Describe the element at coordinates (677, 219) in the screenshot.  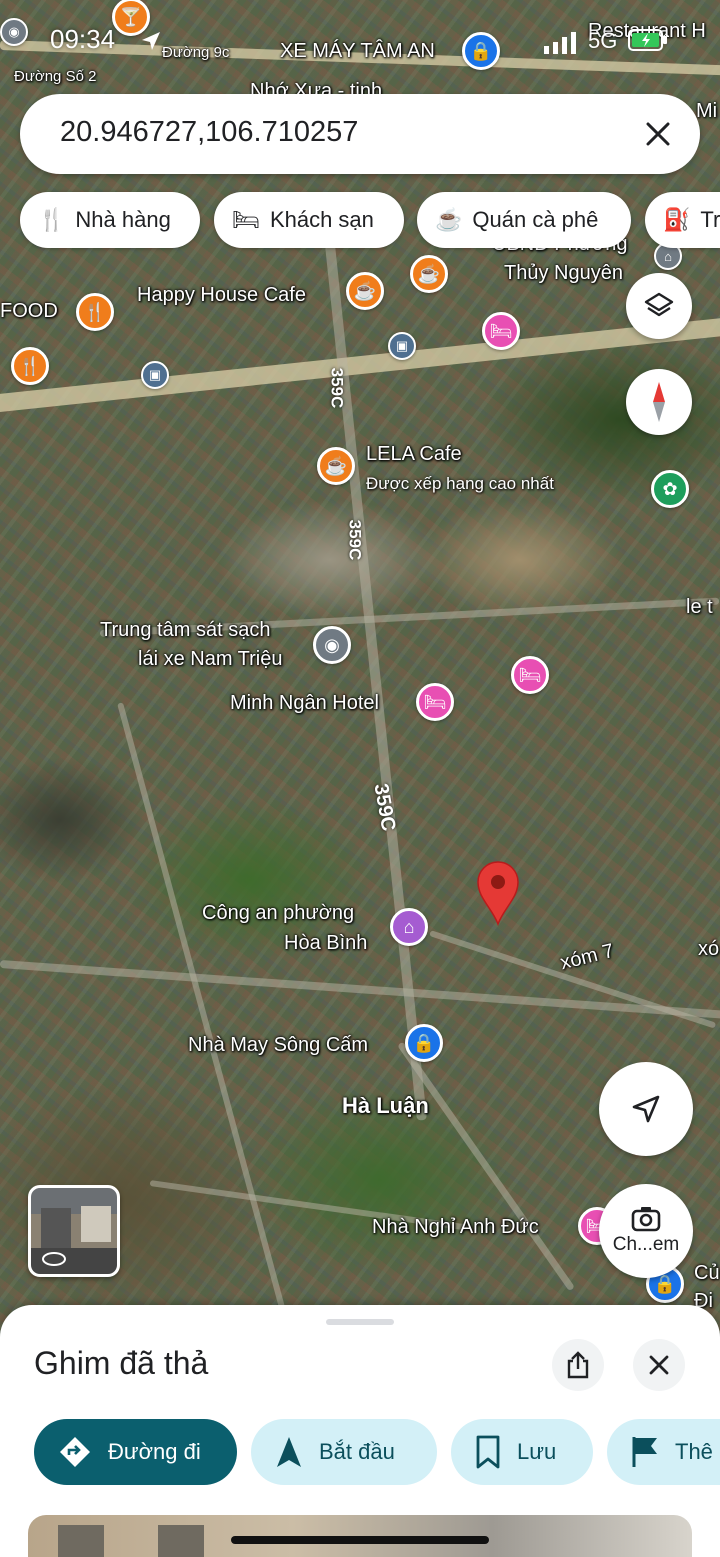
I see `gas-station-icon: ⛽` at that location.